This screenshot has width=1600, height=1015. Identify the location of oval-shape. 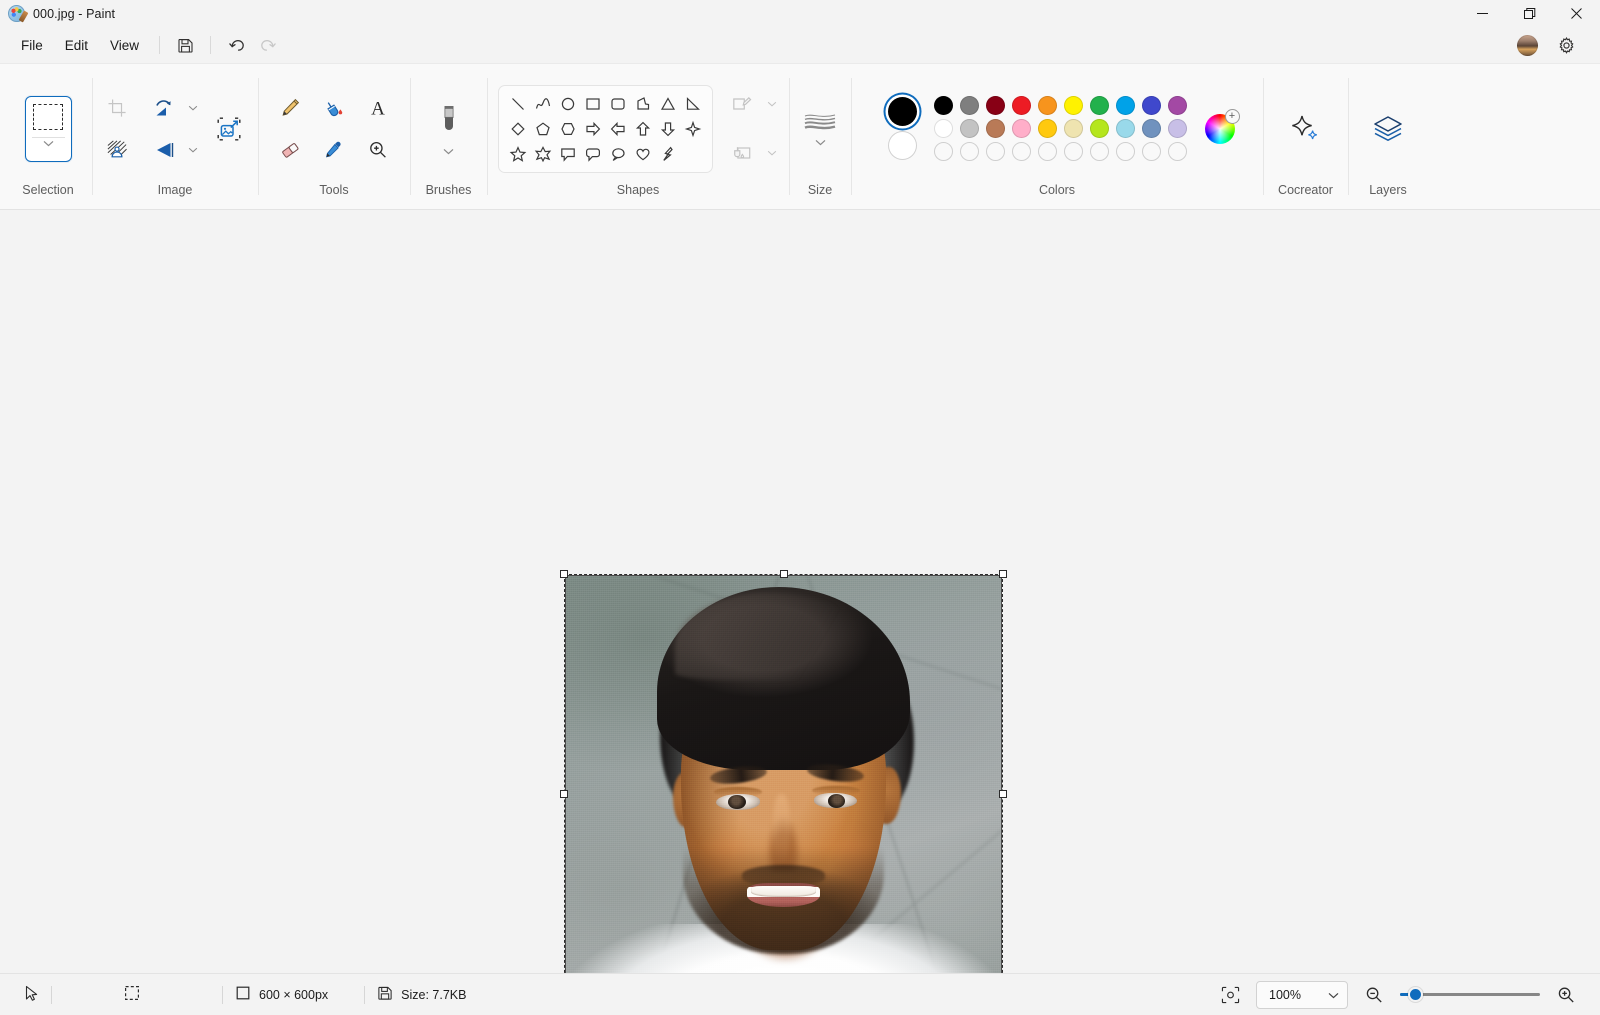
(568, 104).